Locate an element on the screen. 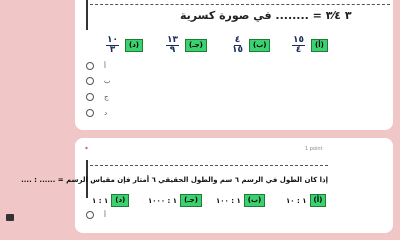 The image size is (400, 240). question2-choice-c: (جـ) ١ : ١٠٠٠ is located at coordinates (175, 200).